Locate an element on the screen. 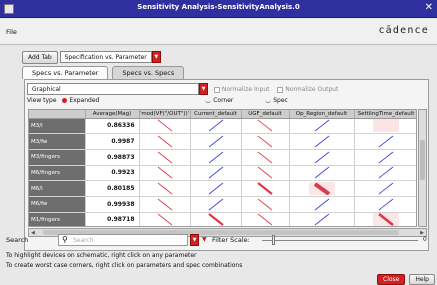 This screenshot has width=437, height=285. table-row: M6/fw 0.99938 is located at coordinates (222, 204).